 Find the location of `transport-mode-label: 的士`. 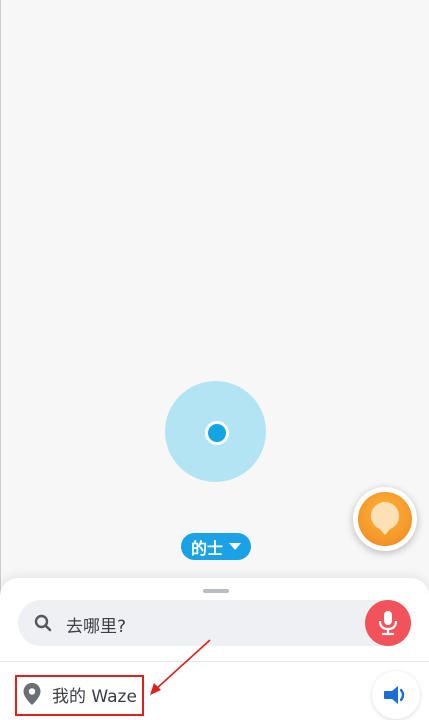

transport-mode-label: 的士 is located at coordinates (206, 548).